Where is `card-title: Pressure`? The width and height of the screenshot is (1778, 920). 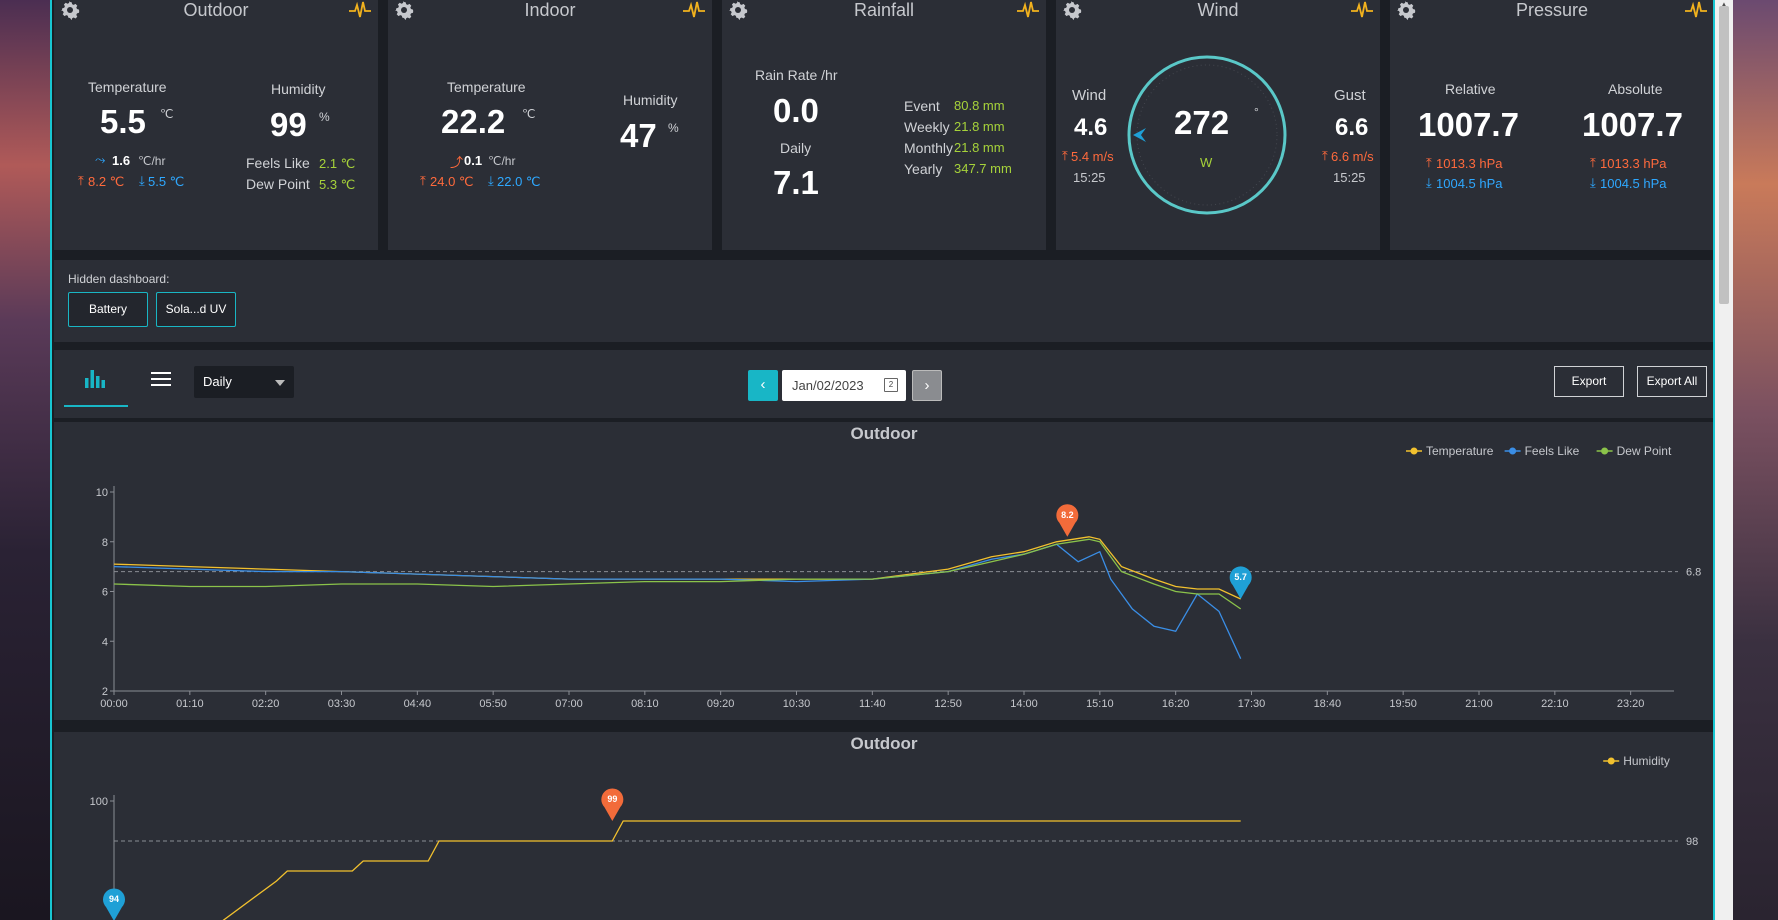
card-title: Pressure is located at coordinates (1552, 10).